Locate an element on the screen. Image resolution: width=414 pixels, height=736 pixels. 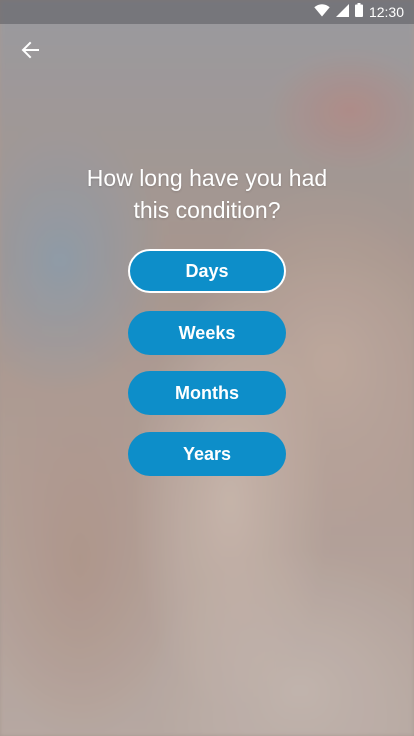
question-heading: How long have you had this condition? is located at coordinates (207, 194).